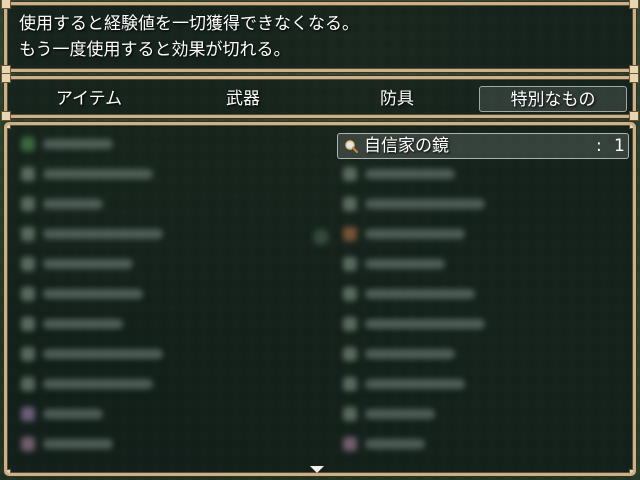 The image size is (640, 480). What do you see at coordinates (406, 146) in the screenshot?
I see `item-name: 自信家の鏡` at bounding box center [406, 146].